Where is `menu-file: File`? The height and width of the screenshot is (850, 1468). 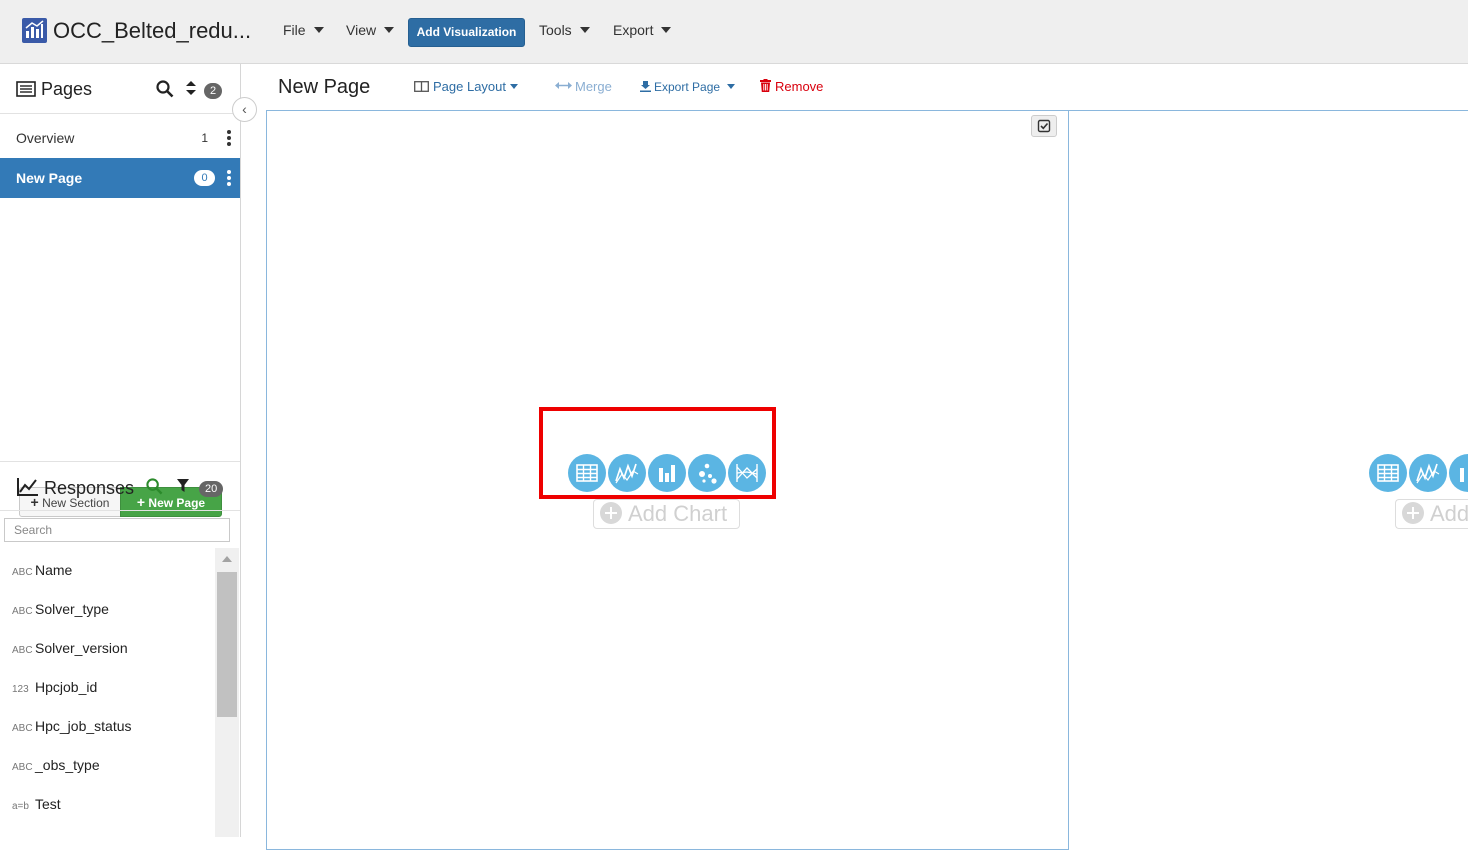 menu-file: File is located at coordinates (303, 30).